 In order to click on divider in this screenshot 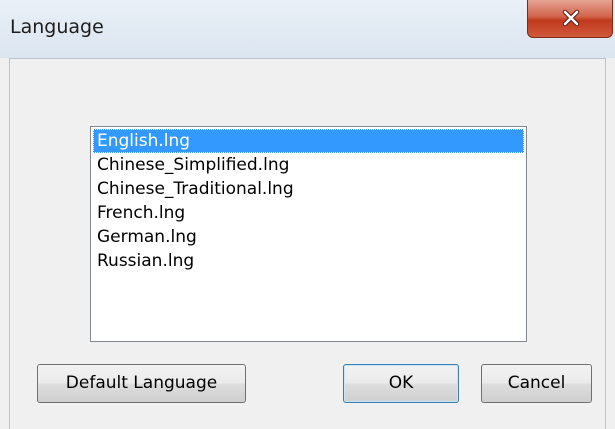, I will do `click(307, 58)`.